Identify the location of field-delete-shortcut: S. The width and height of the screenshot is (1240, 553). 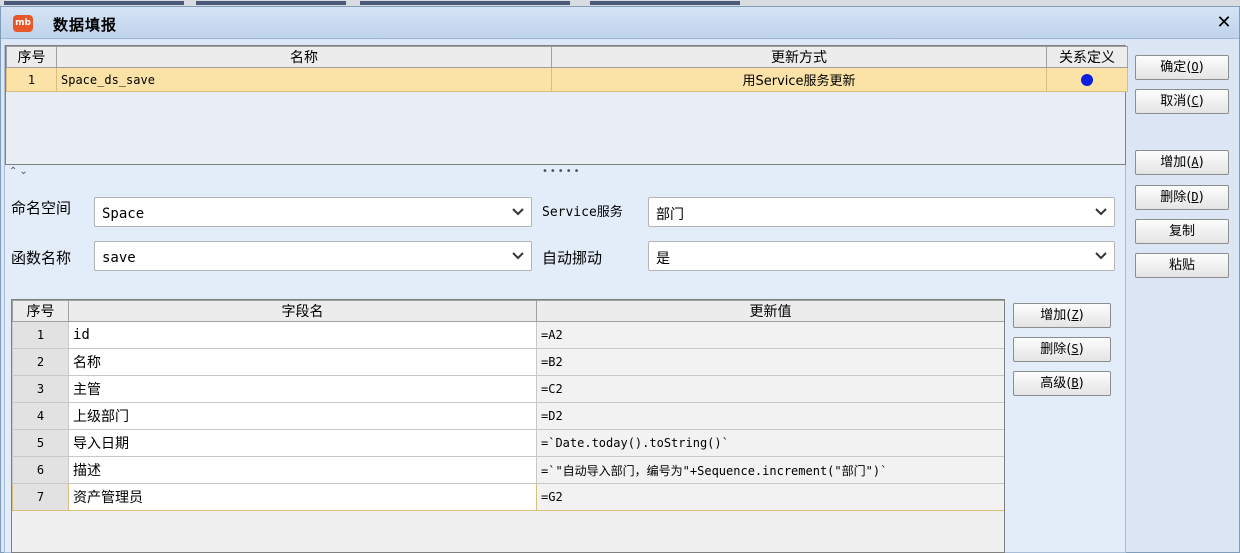
(1075, 349).